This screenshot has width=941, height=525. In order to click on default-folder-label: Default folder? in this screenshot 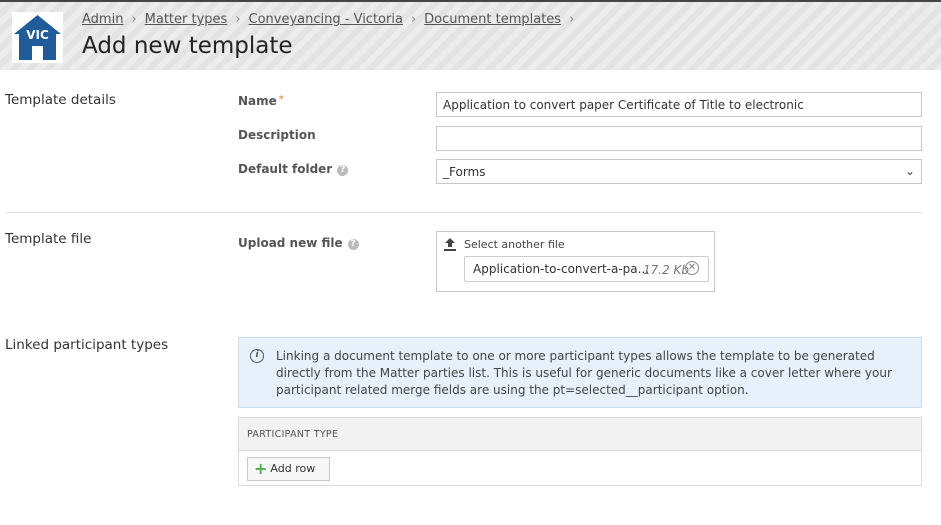, I will do `click(293, 169)`.